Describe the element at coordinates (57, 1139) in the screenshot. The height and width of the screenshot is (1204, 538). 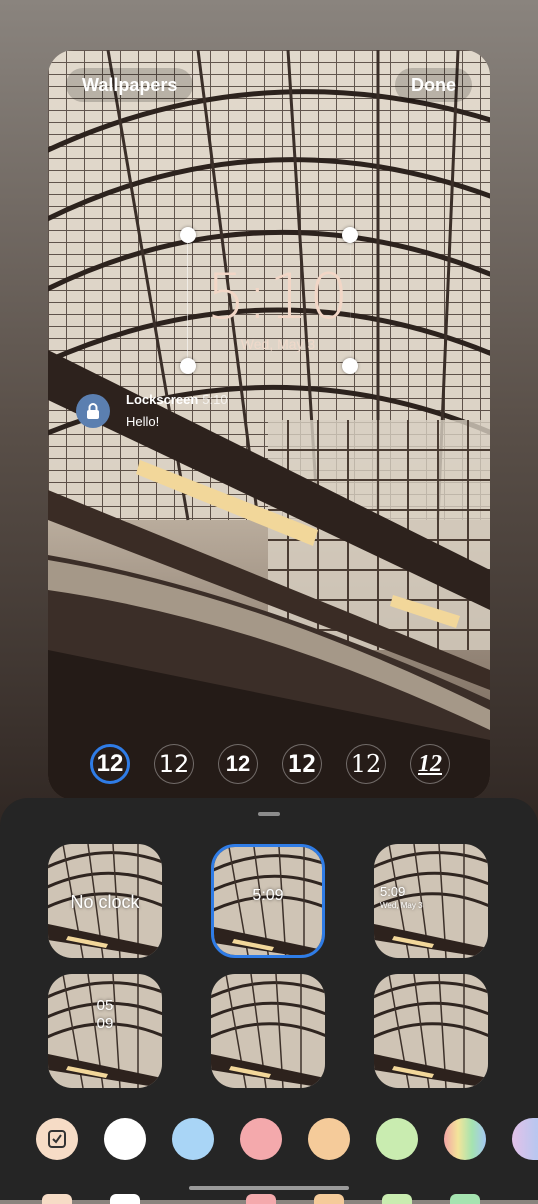
I see `color-picker-icon` at that location.